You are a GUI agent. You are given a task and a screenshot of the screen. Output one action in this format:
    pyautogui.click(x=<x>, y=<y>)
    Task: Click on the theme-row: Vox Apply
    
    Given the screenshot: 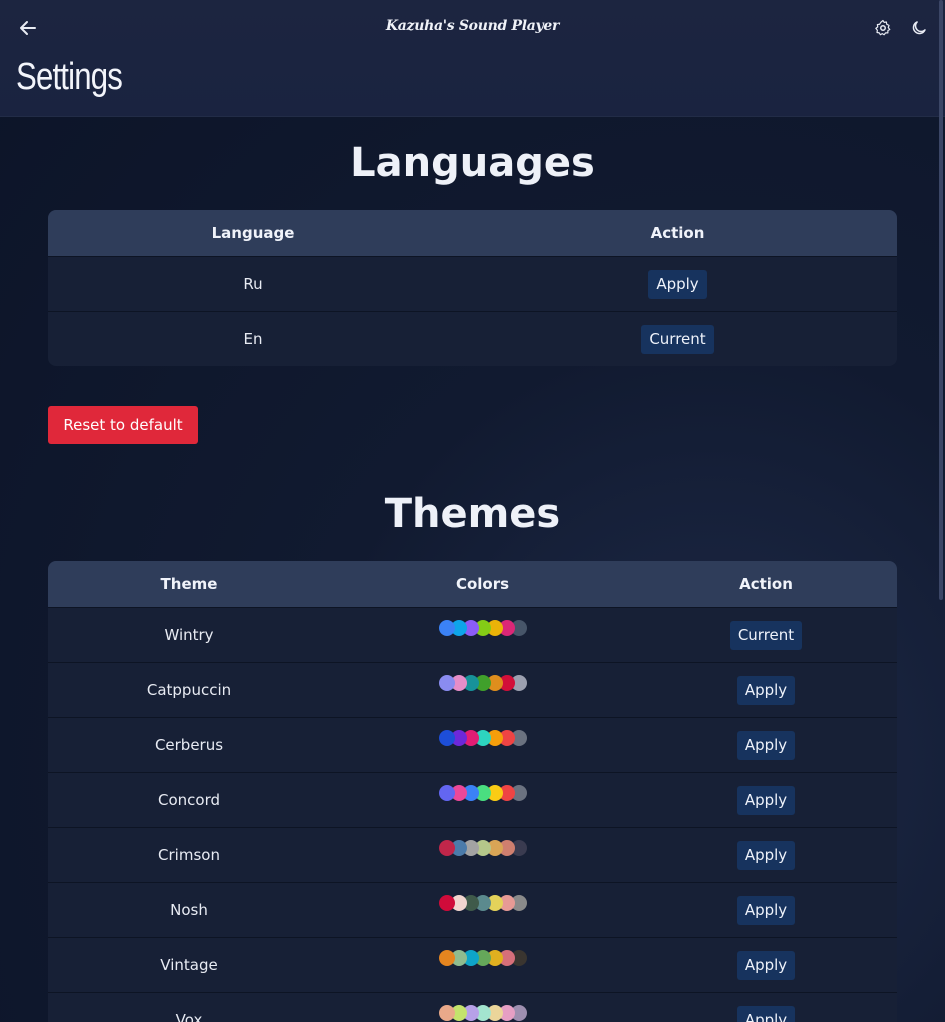 What is the action you would take?
    pyautogui.click(x=472, y=1007)
    